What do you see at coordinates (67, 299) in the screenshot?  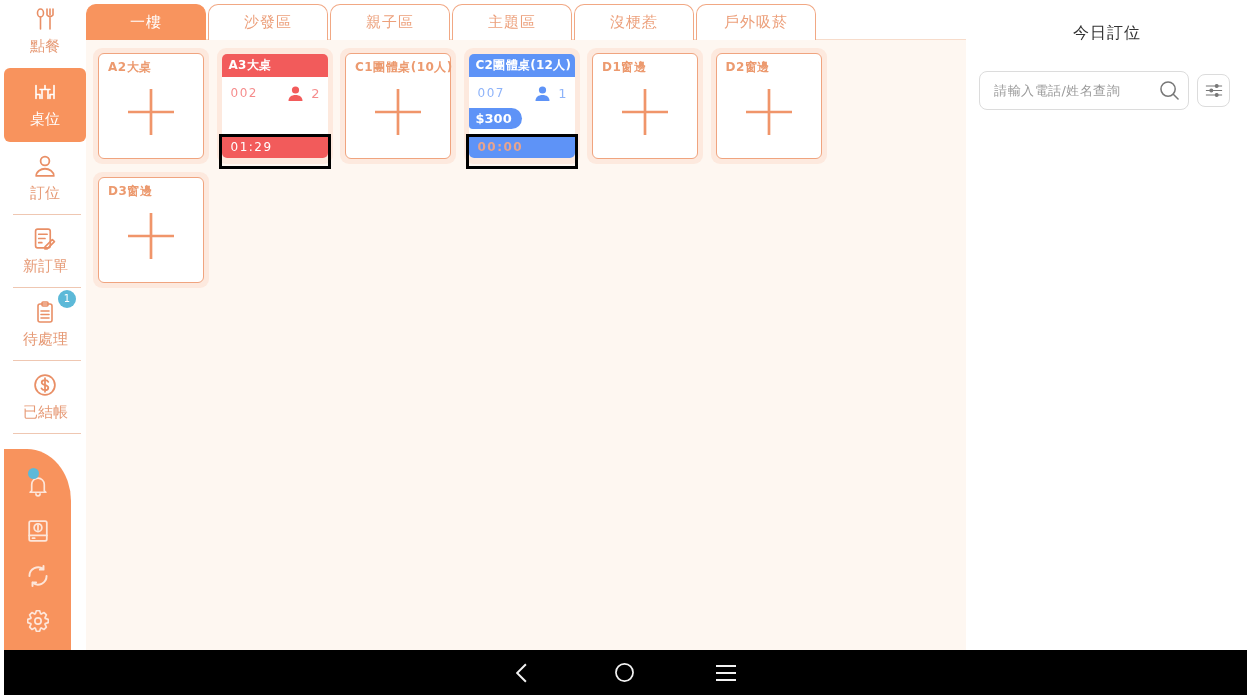 I see `count-badge: 1` at bounding box center [67, 299].